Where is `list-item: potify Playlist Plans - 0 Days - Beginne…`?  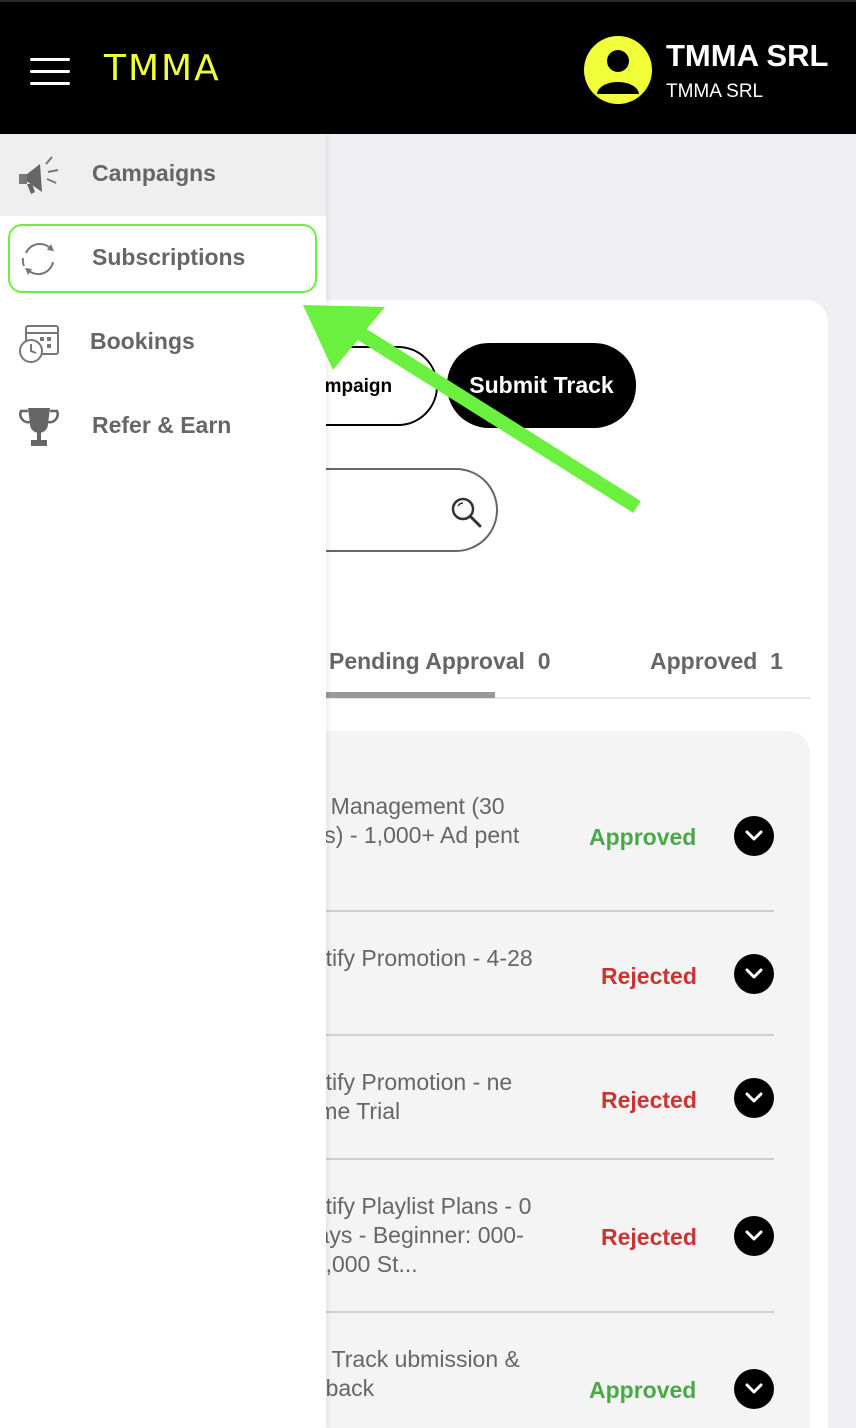
list-item: potify Playlist Plans - 0 Days - Beginne… is located at coordinates (537, 1236).